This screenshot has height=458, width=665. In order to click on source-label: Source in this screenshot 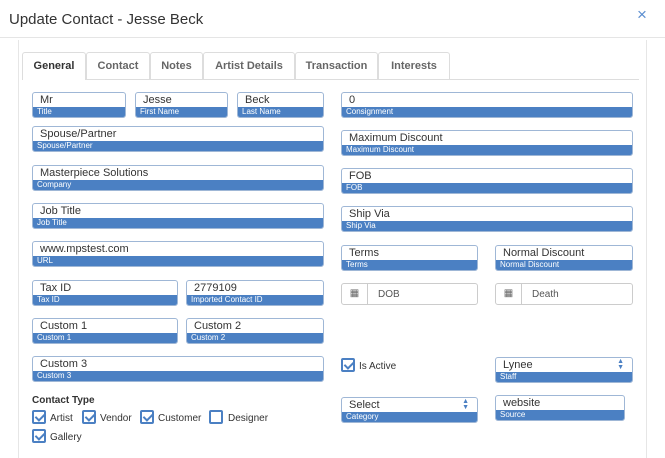, I will do `click(560, 415)`.